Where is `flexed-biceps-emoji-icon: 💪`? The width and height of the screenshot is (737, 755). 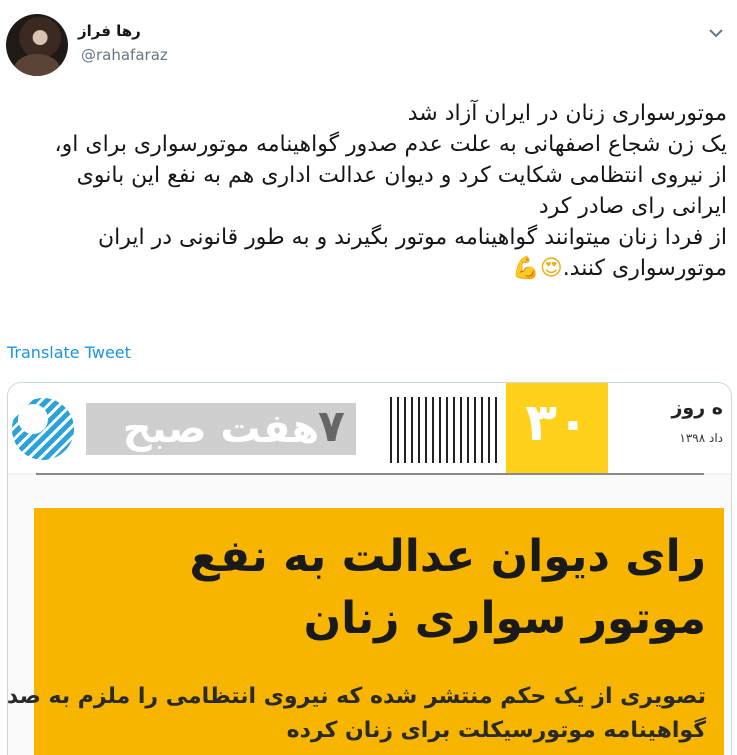
flexed-biceps-emoji-icon: 💪 is located at coordinates (526, 268).